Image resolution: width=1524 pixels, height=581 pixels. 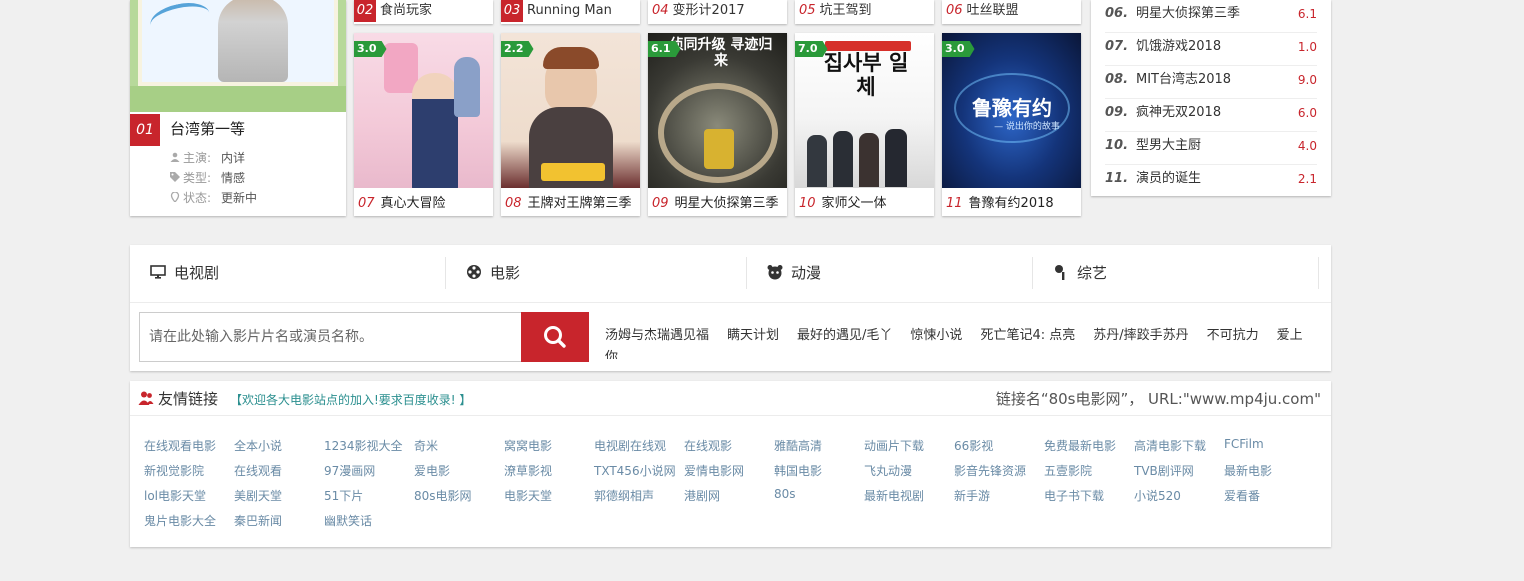 I want to click on friend-link: TVB剧评网, so click(x=1164, y=470).